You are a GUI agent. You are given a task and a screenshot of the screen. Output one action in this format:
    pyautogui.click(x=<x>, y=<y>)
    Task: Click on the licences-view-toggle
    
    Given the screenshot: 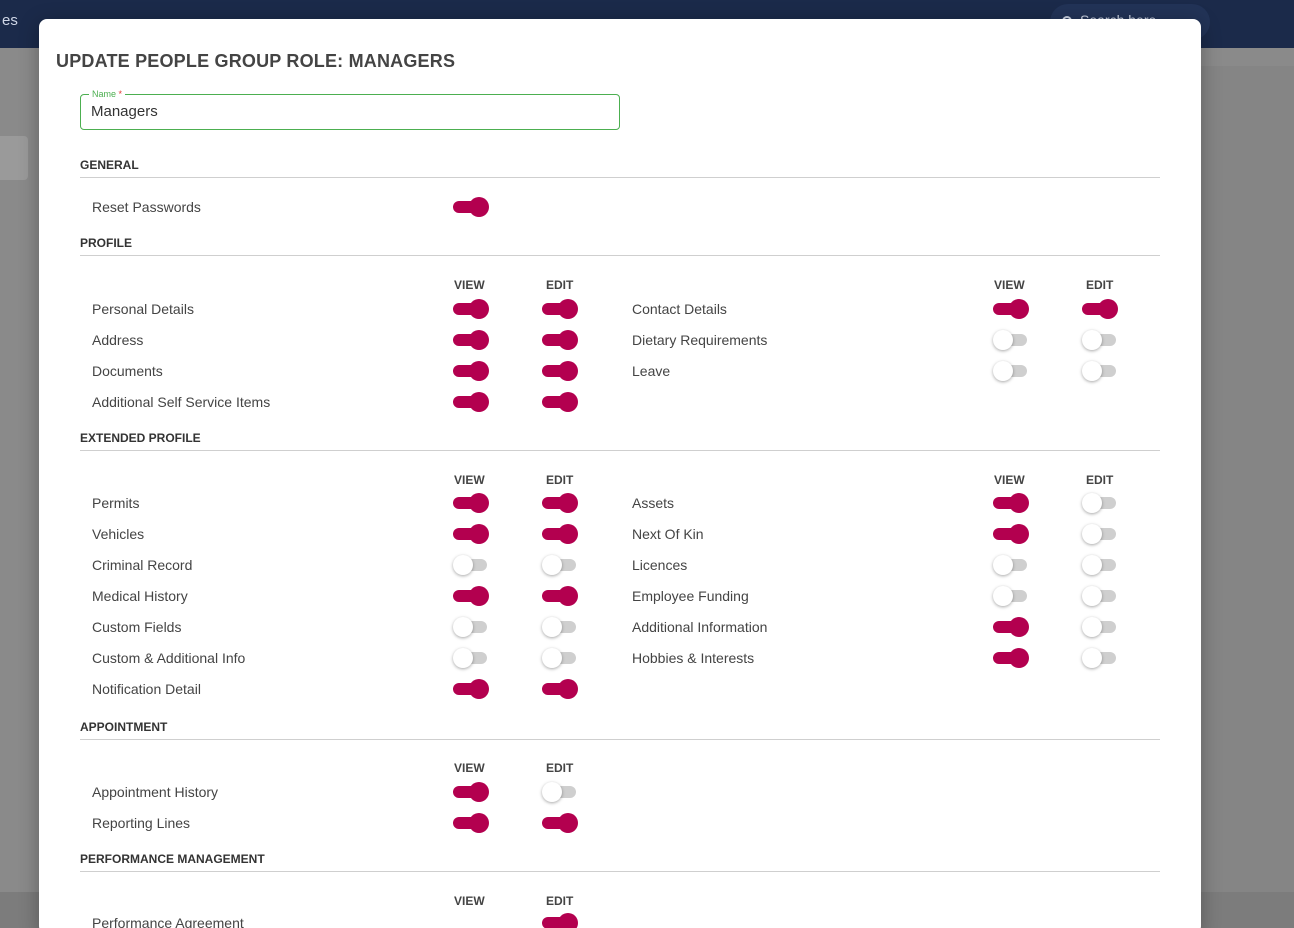 What is the action you would take?
    pyautogui.click(x=1011, y=565)
    